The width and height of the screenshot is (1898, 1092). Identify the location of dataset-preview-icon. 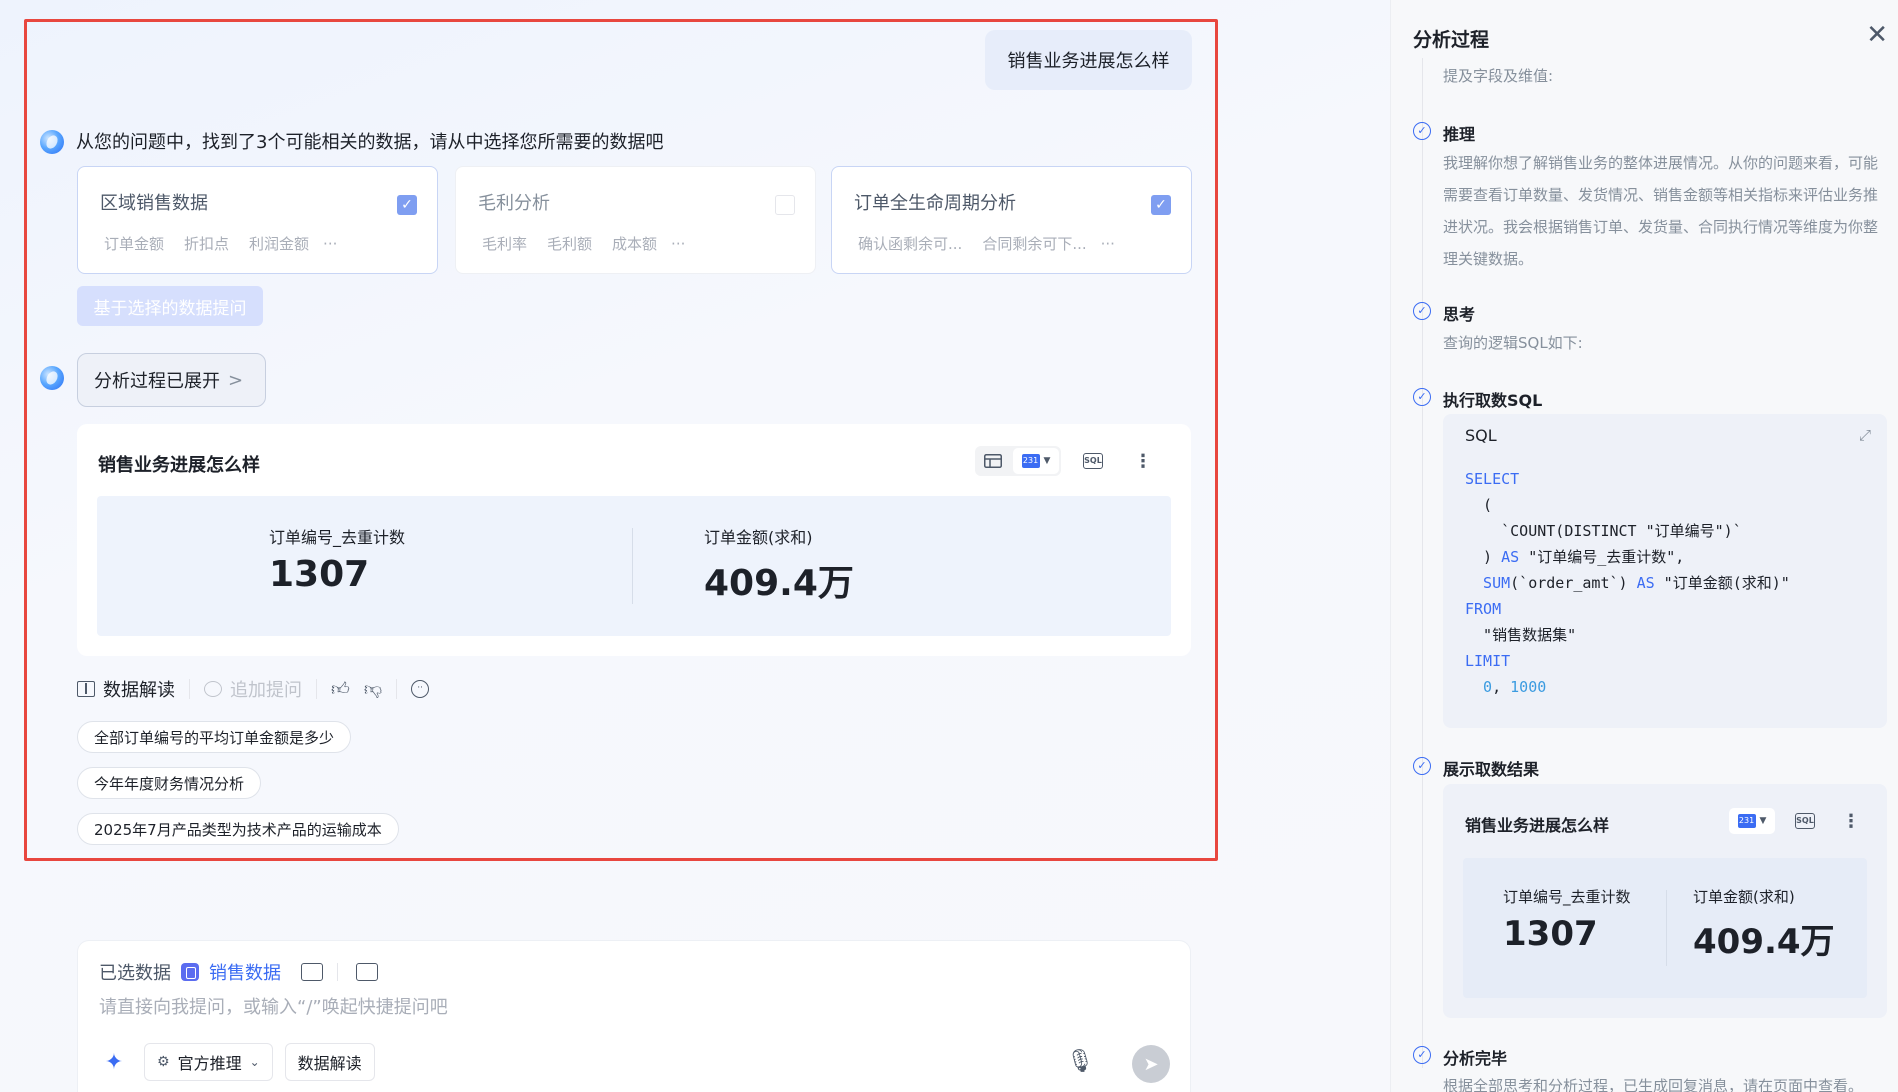
(312, 972).